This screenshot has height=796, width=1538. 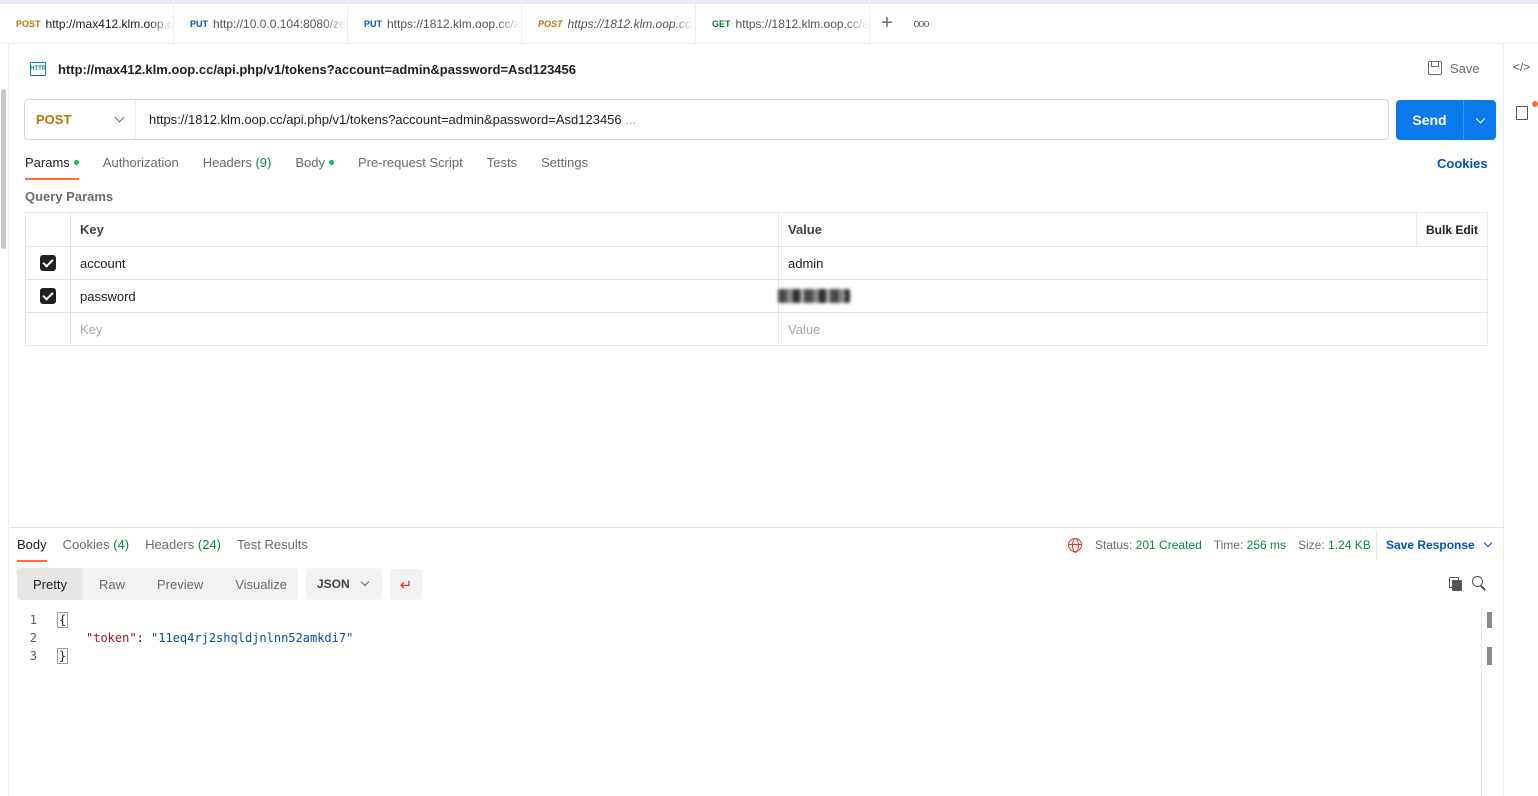 What do you see at coordinates (410, 167) in the screenshot?
I see `tab-pre-request-script: Pre-request Script` at bounding box center [410, 167].